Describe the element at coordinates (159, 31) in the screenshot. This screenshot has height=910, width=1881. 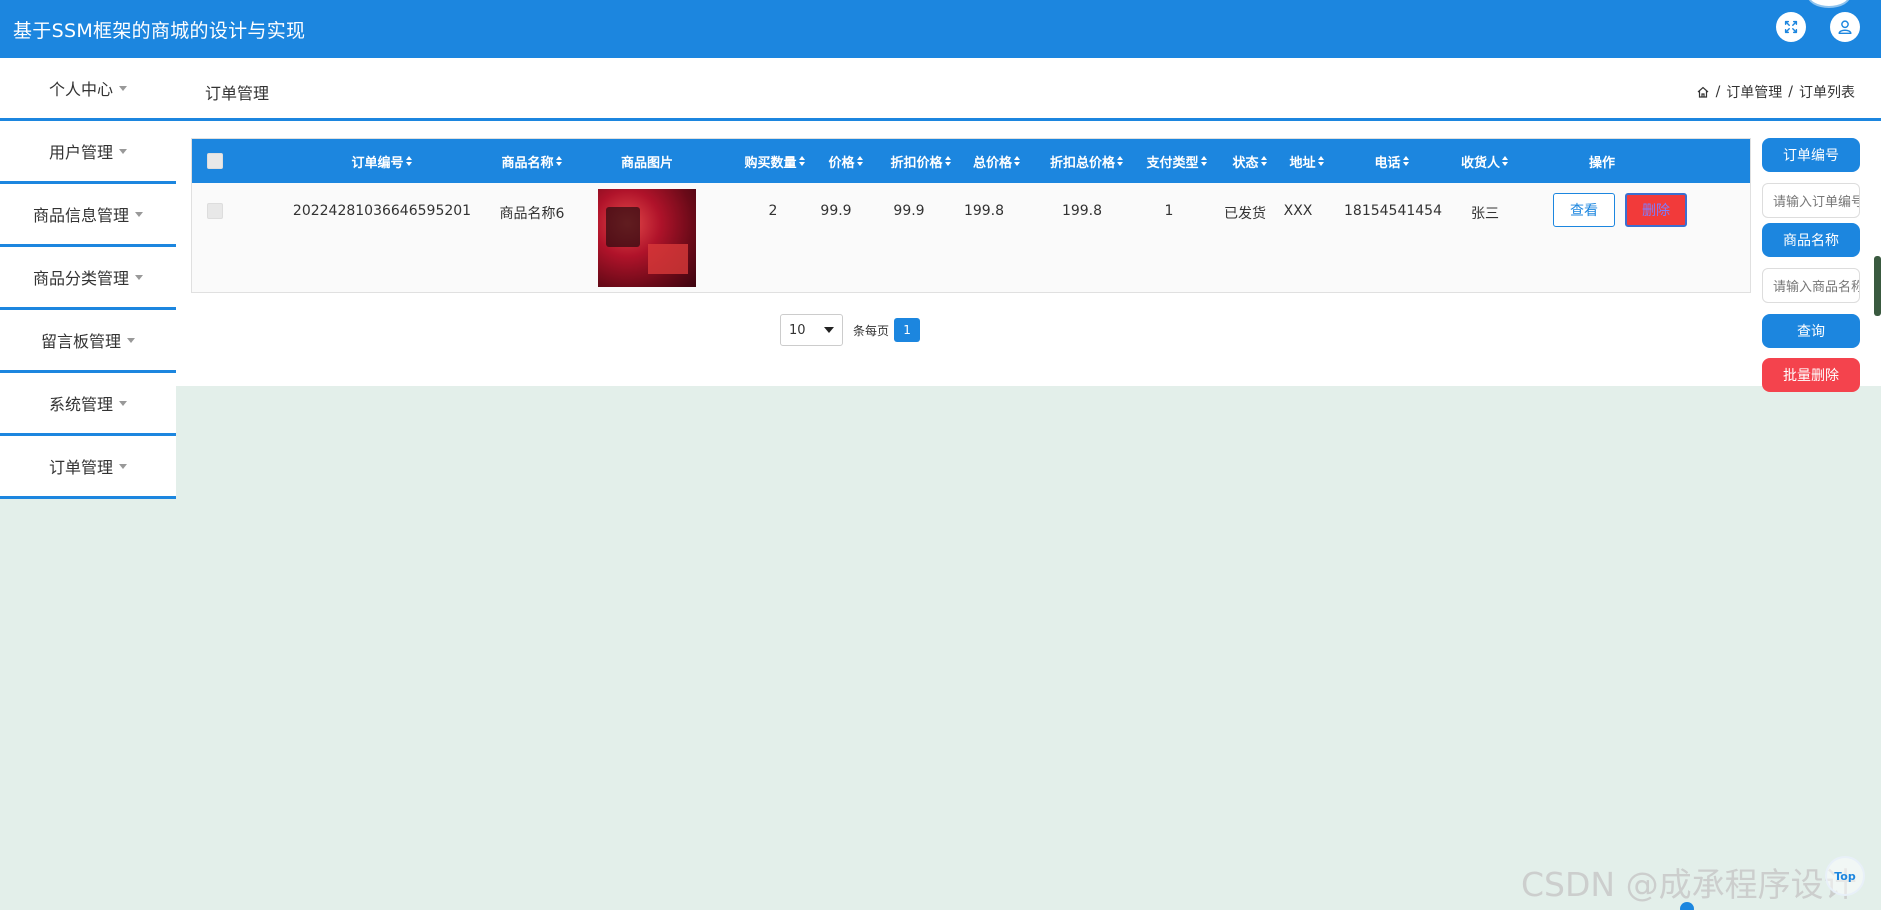
I see `app-title: 基于SSM框架的商城的设计与实现` at that location.